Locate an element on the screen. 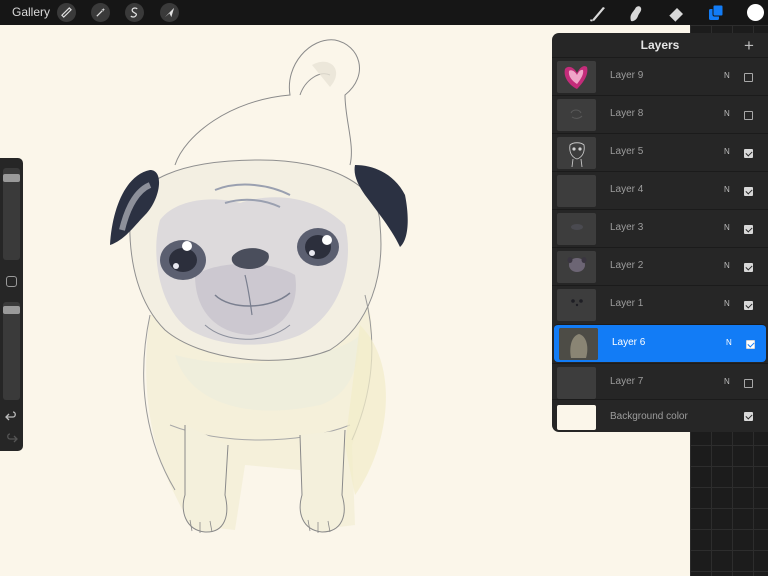 Image resolution: width=768 pixels, height=576 pixels. left-sidebar is located at coordinates (11, 304).